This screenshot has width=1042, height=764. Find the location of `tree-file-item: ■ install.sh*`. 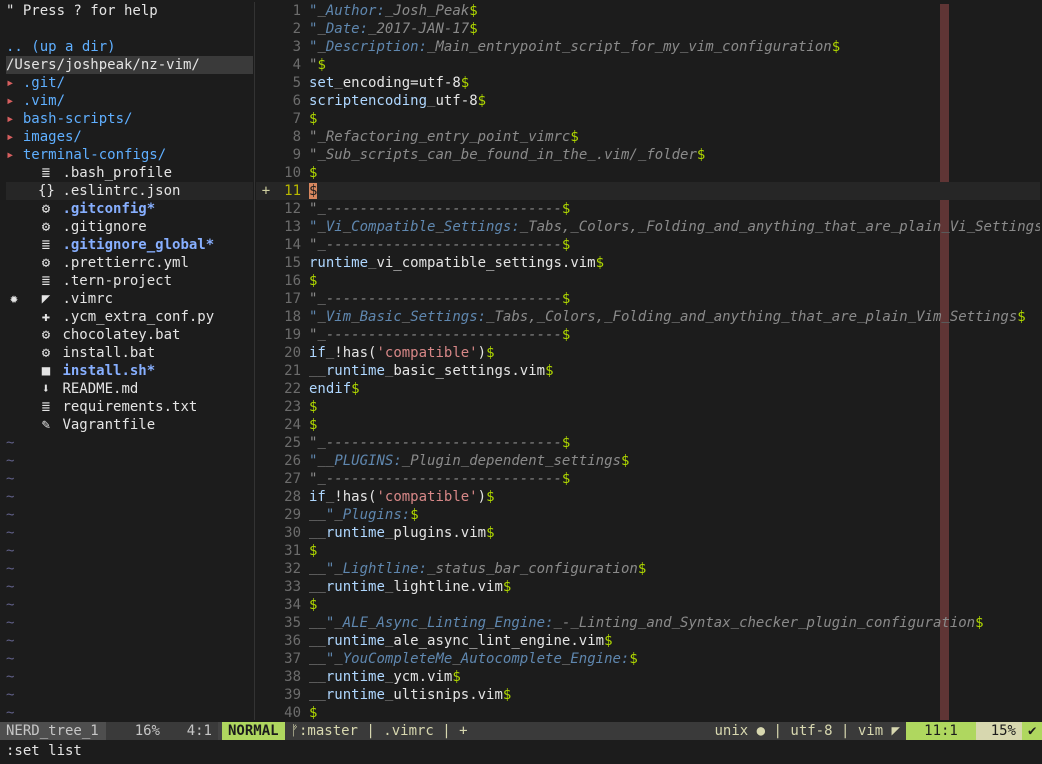

tree-file-item: ■ install.sh* is located at coordinates (129, 371).